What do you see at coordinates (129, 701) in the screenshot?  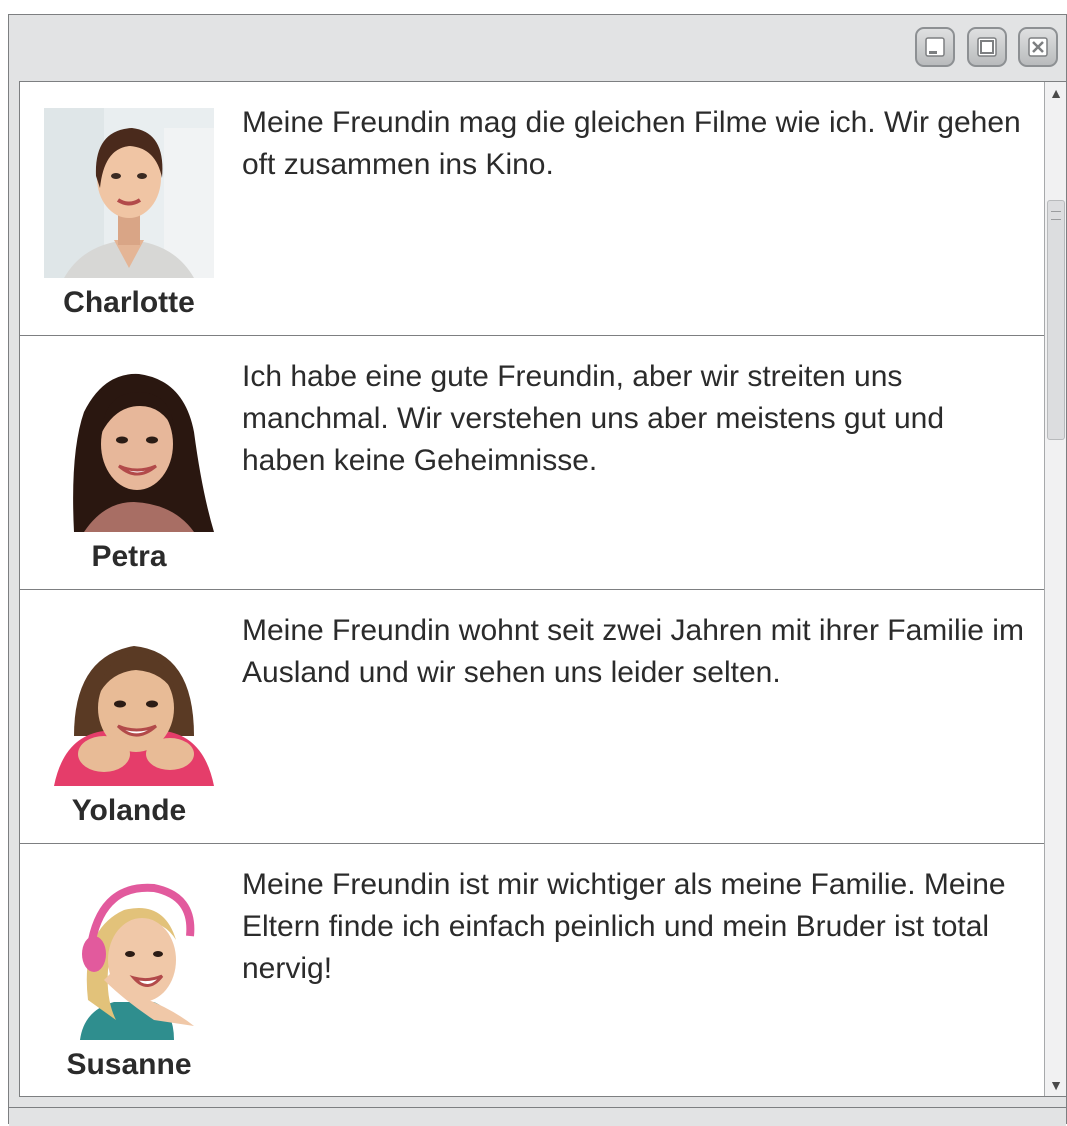 I see `portrait-yolande` at bounding box center [129, 701].